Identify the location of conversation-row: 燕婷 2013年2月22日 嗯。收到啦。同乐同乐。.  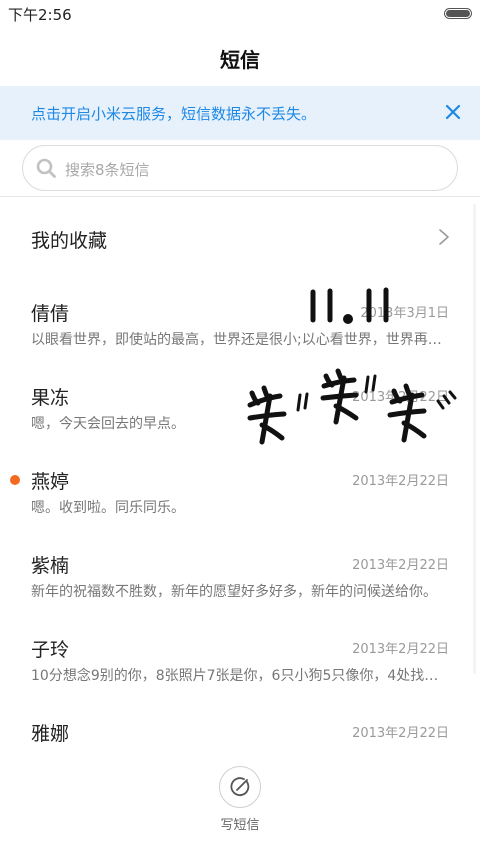
(240, 509).